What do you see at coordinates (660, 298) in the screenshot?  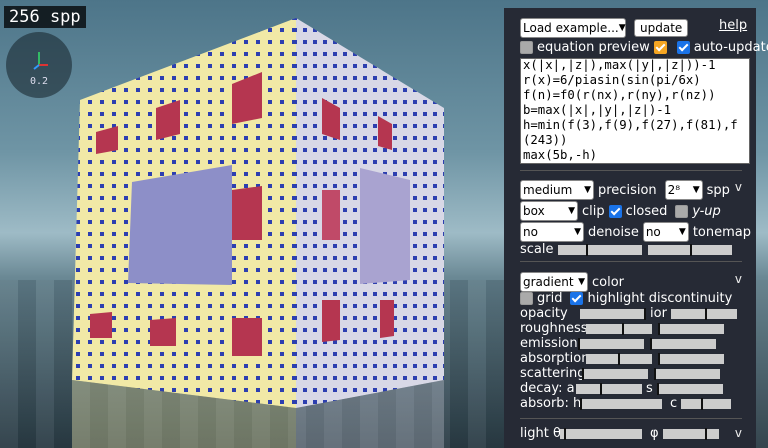 I see `highlight-label: highlight discontinuity` at bounding box center [660, 298].